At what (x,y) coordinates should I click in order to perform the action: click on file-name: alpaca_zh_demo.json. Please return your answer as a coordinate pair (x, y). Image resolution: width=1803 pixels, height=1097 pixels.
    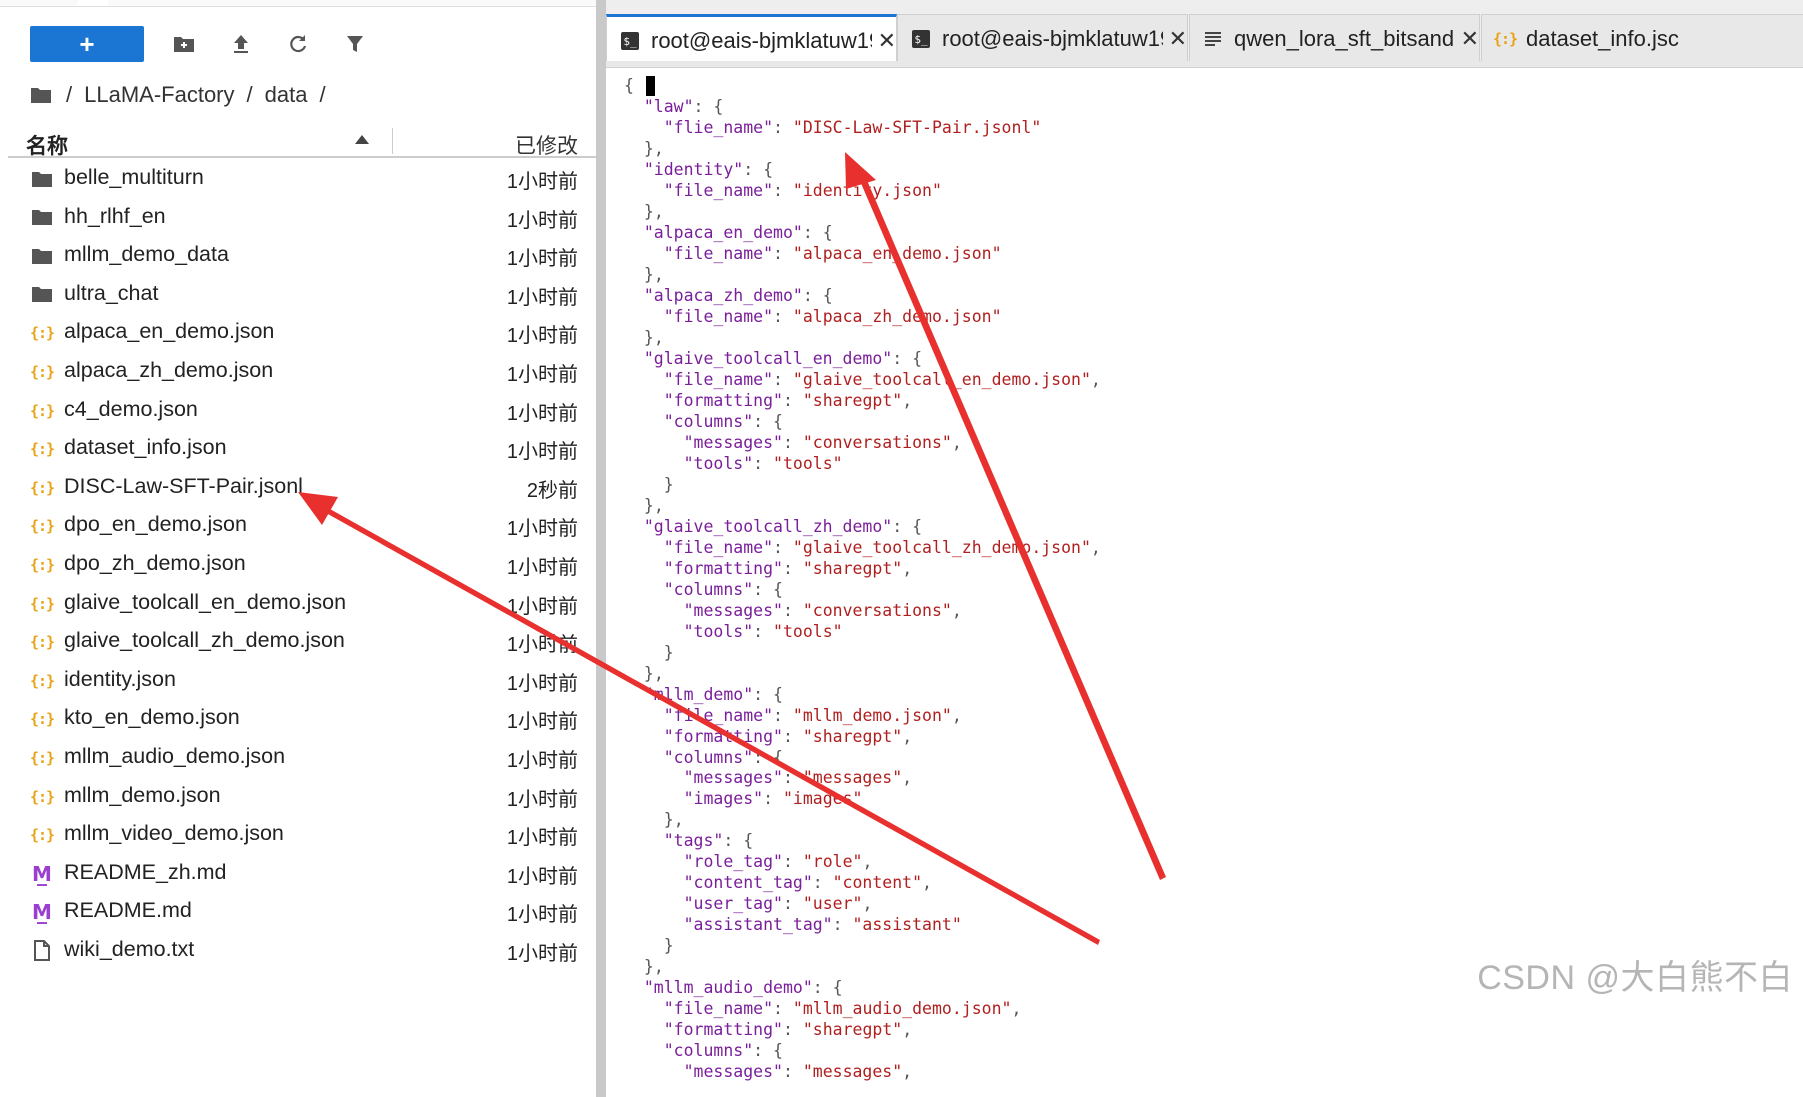
    Looking at the image, I should click on (169, 369).